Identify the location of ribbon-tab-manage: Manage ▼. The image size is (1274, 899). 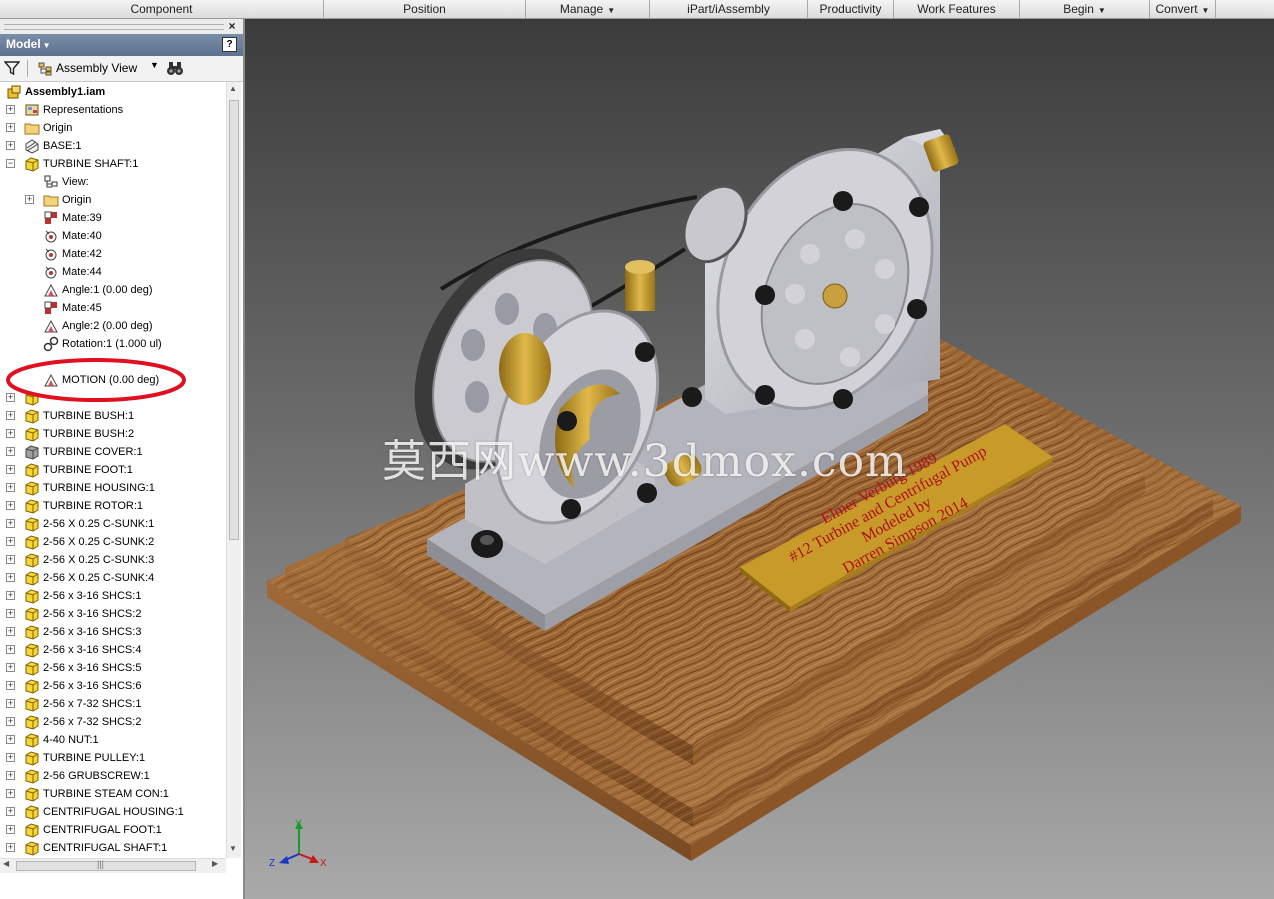
(588, 9).